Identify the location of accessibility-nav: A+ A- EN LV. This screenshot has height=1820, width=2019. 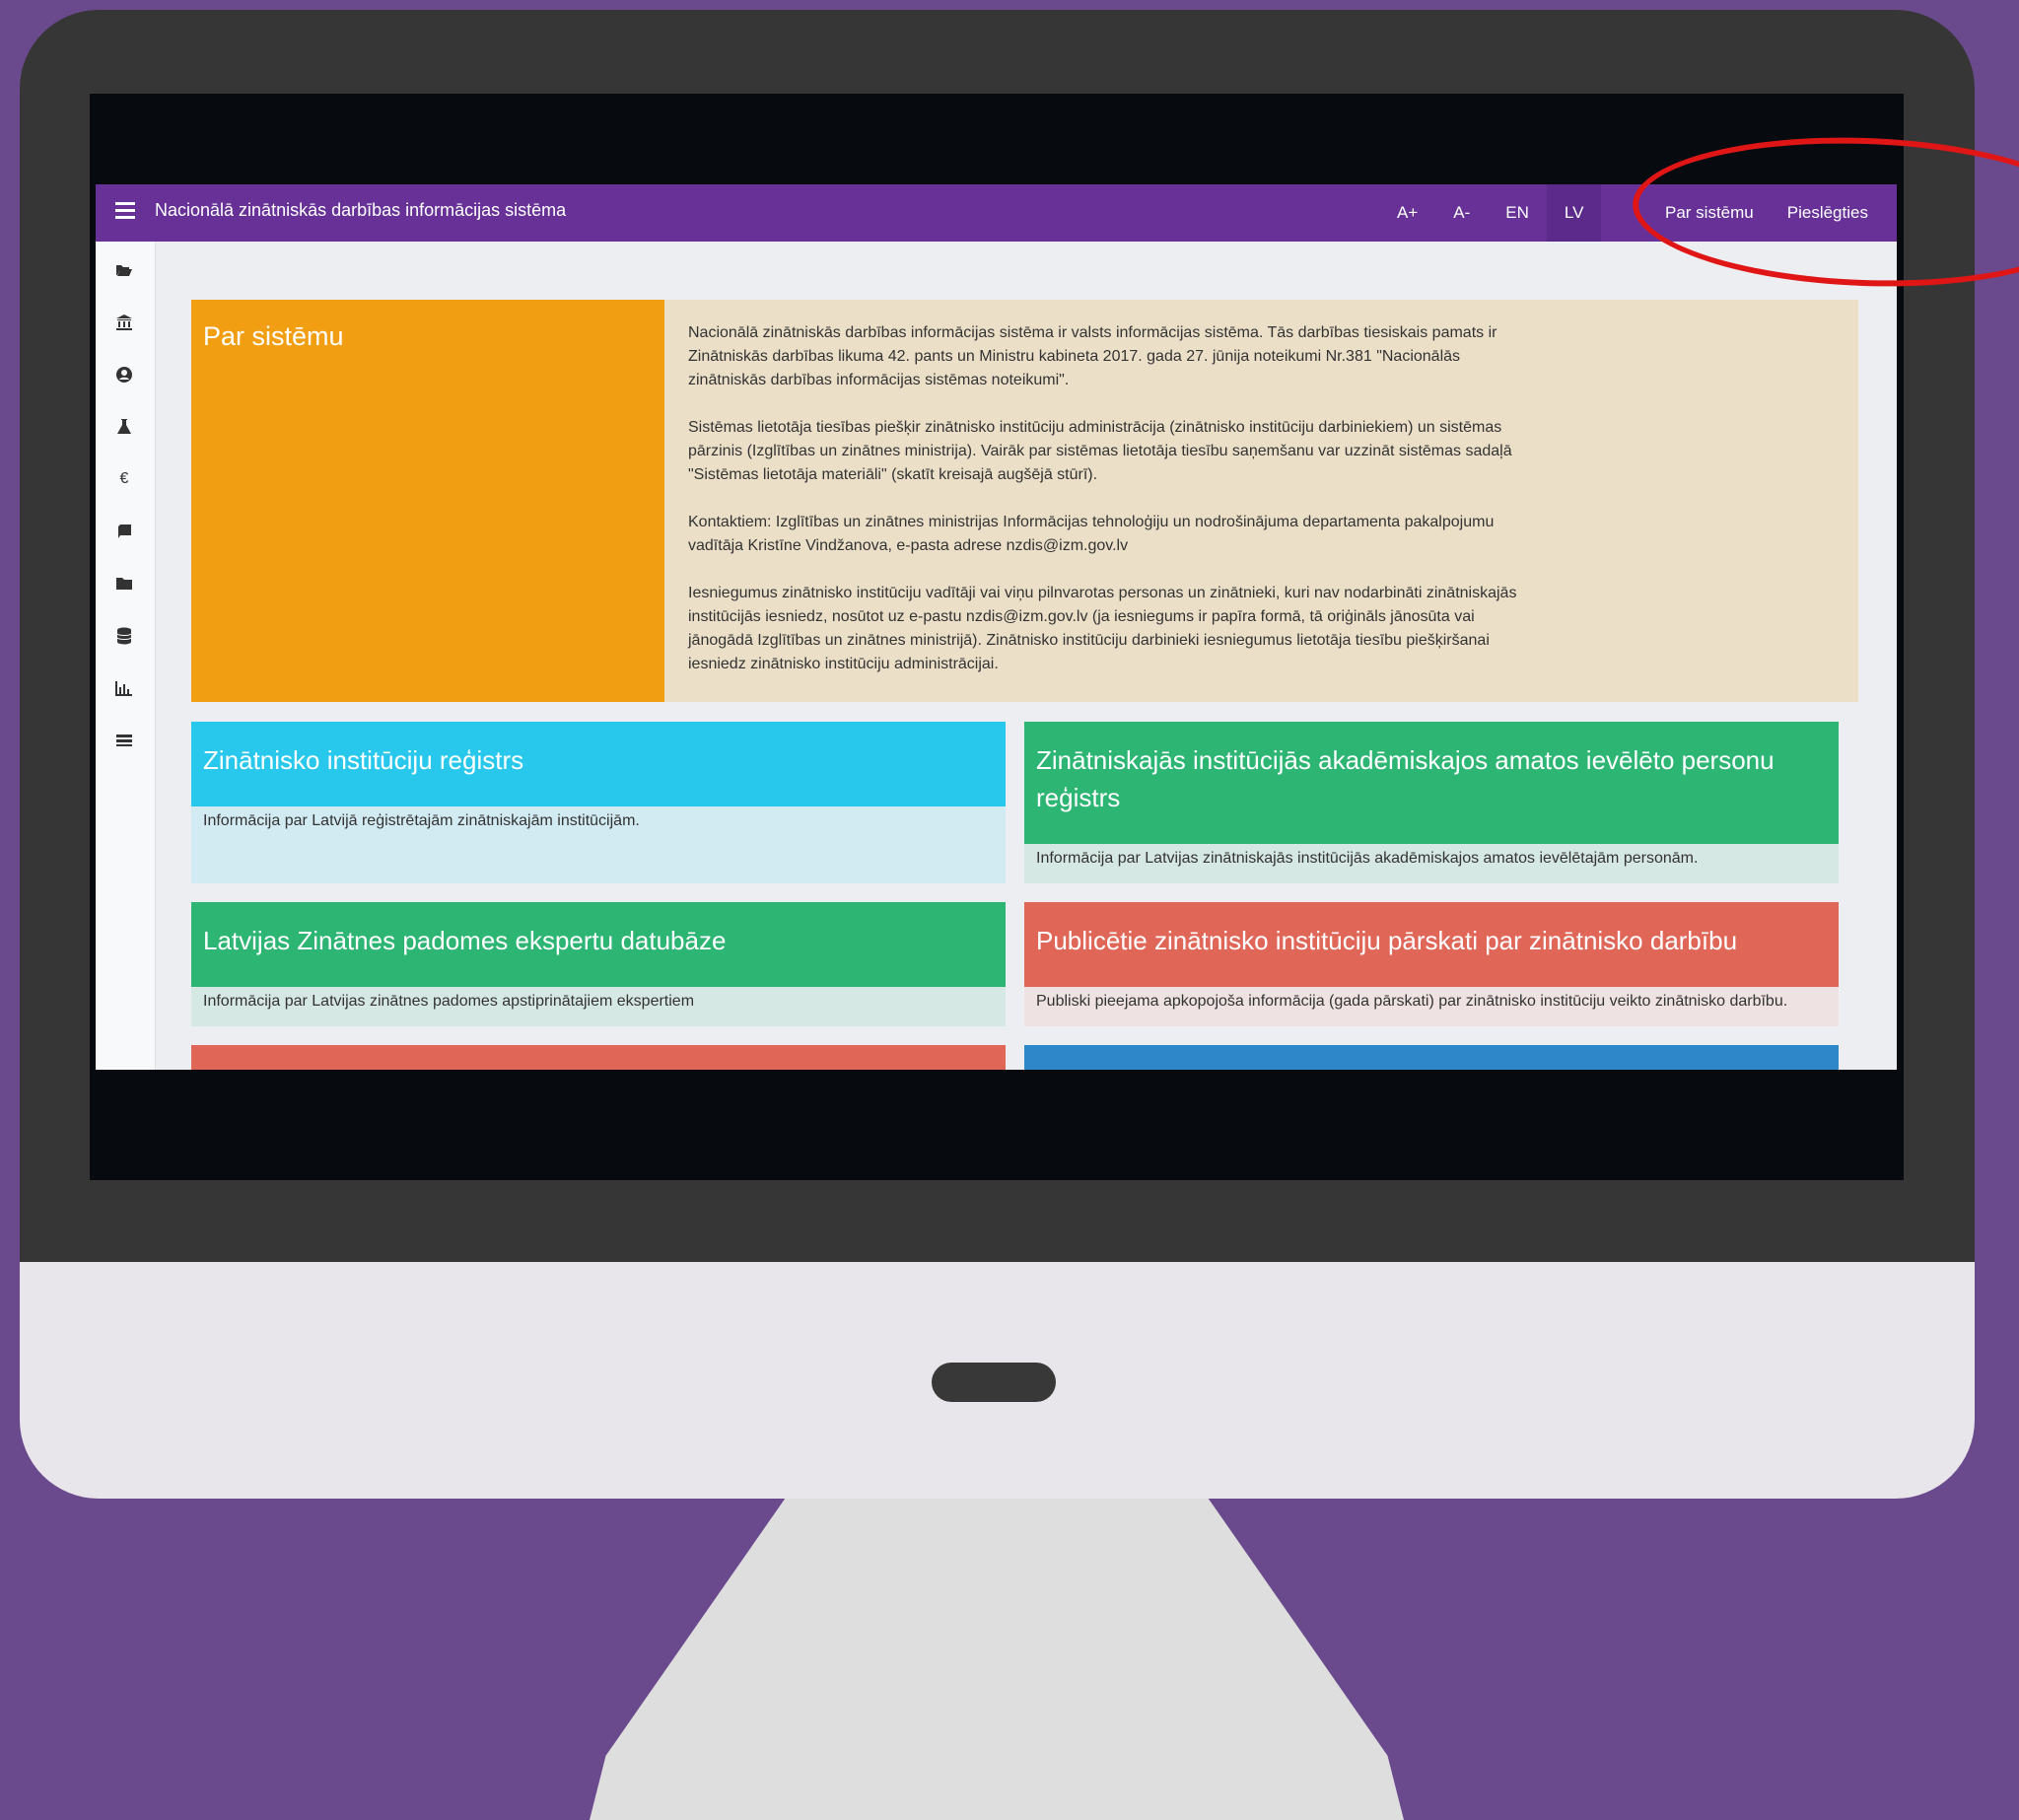
(1490, 213).